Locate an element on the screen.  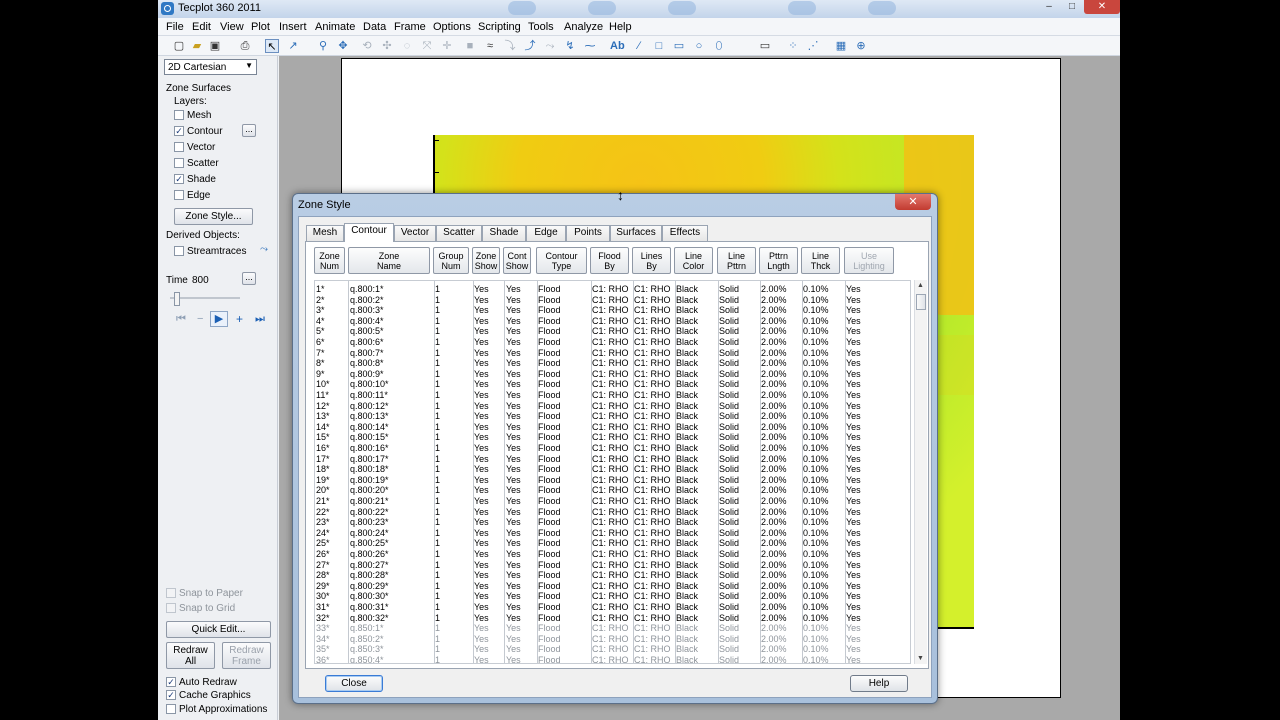
save-icon: ▣ is located at coordinates (215, 46).